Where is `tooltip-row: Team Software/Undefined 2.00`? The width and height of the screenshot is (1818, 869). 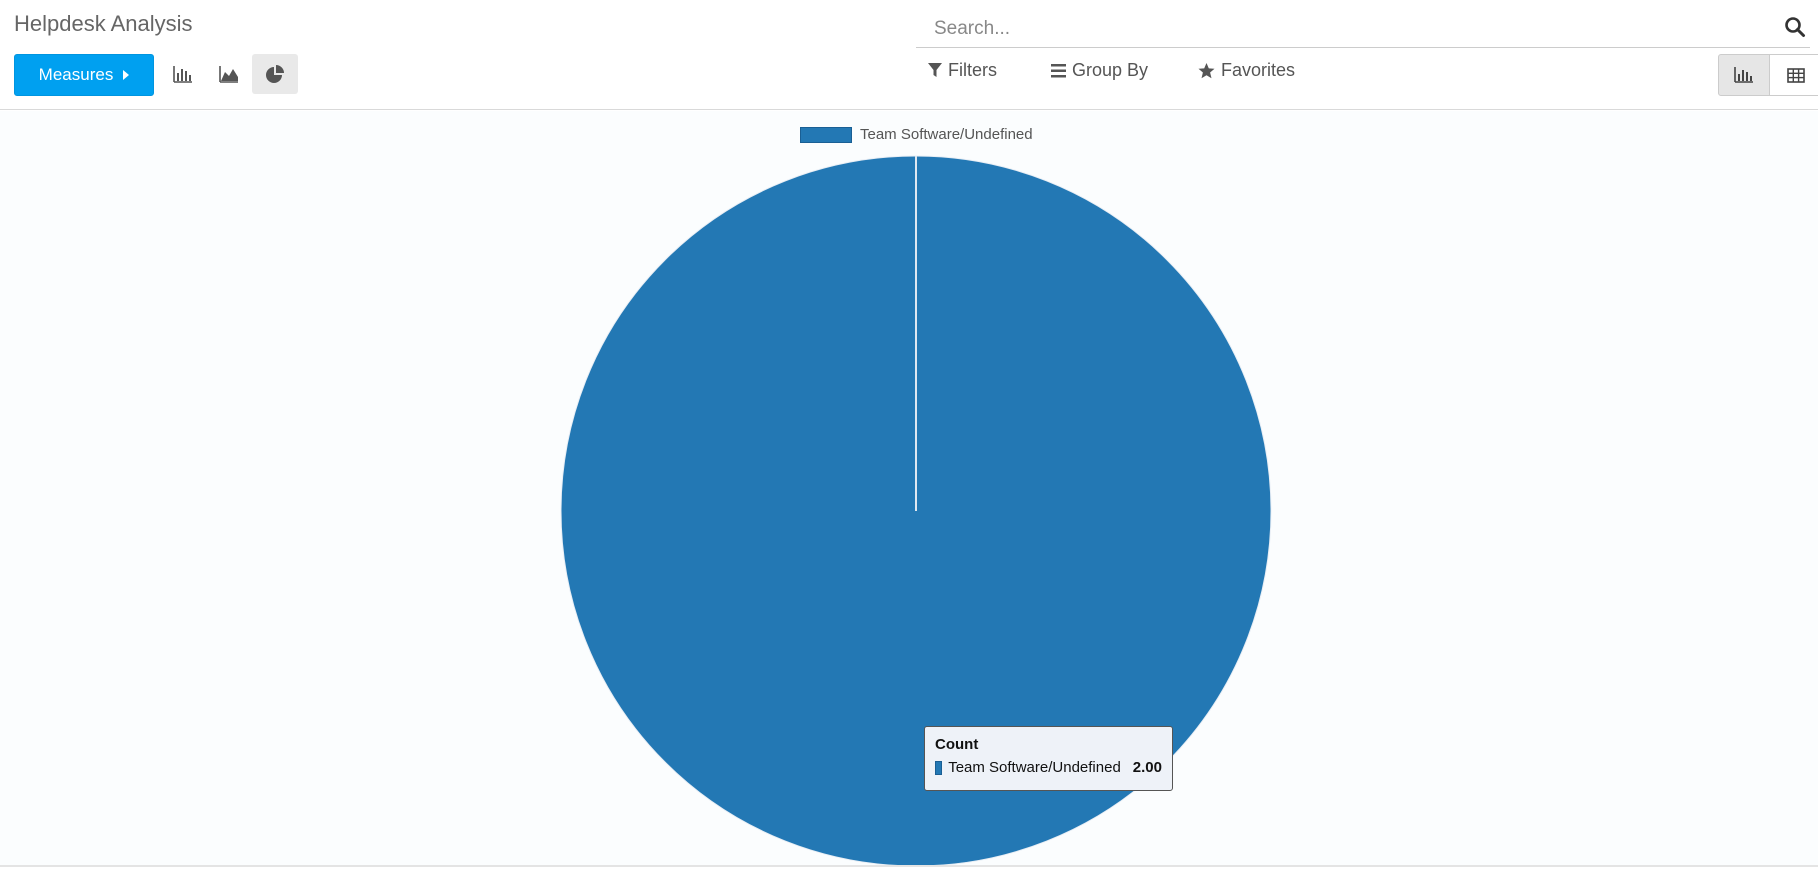 tooltip-row: Team Software/Undefined 2.00 is located at coordinates (1048, 767).